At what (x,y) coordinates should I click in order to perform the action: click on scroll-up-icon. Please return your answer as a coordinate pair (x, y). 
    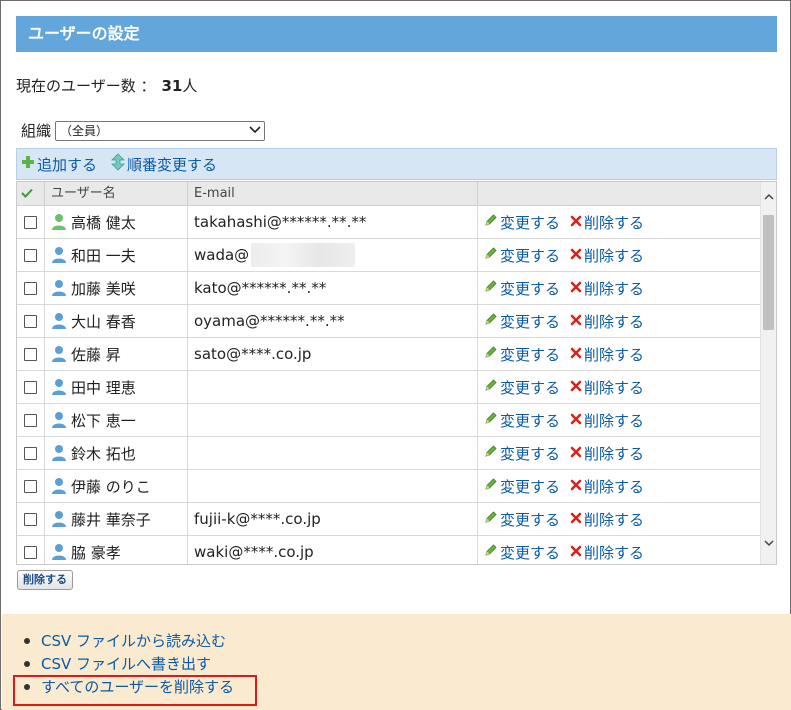
    Looking at the image, I should click on (768, 198).